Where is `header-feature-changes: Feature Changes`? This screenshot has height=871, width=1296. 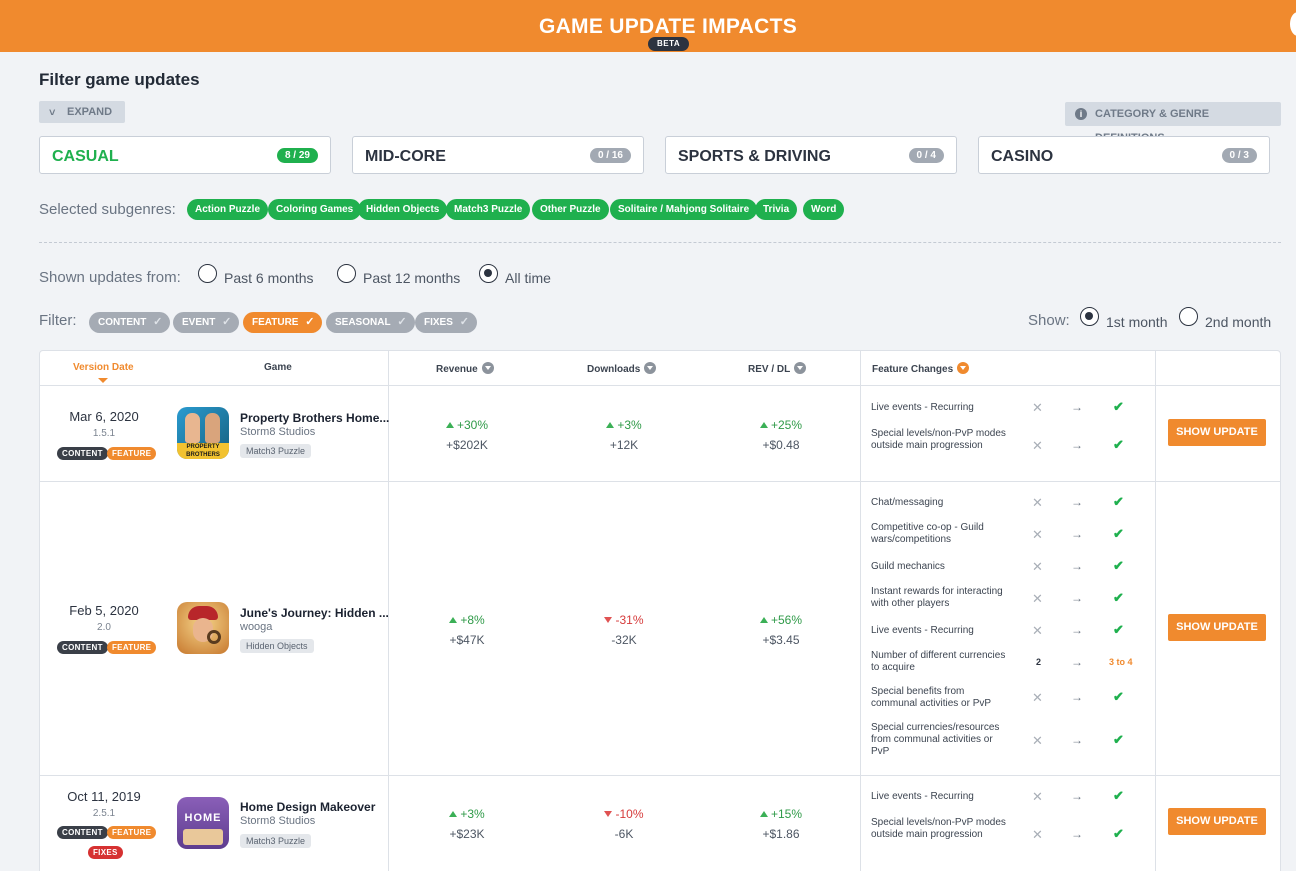 header-feature-changes: Feature Changes is located at coordinates (921, 368).